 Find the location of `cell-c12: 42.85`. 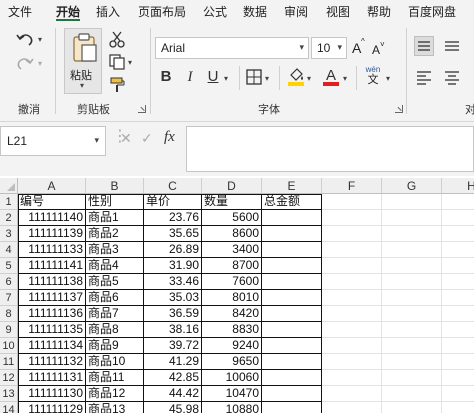

cell-c12: 42.85 is located at coordinates (173, 378).